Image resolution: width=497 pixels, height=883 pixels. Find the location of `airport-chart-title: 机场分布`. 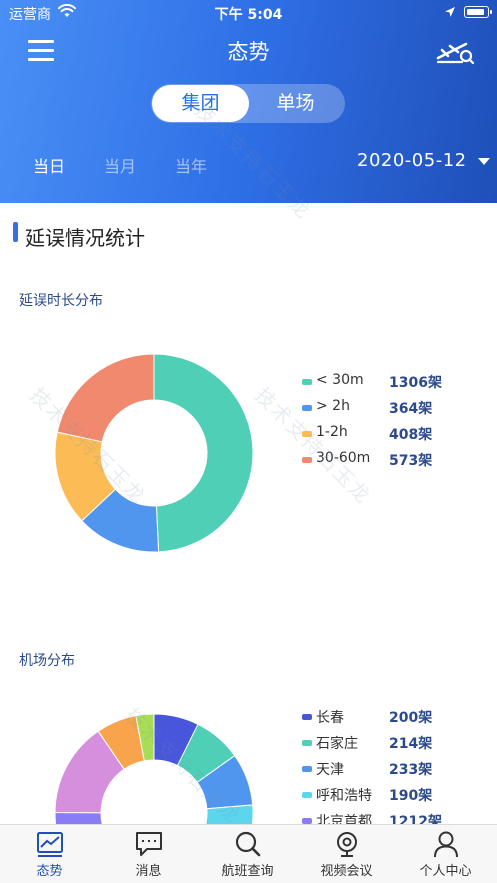

airport-chart-title: 机场分布 is located at coordinates (47, 661).